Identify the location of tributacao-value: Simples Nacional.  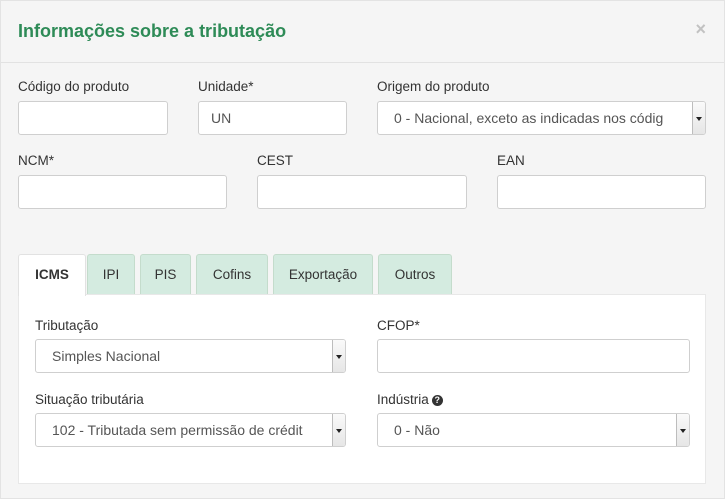
(106, 356).